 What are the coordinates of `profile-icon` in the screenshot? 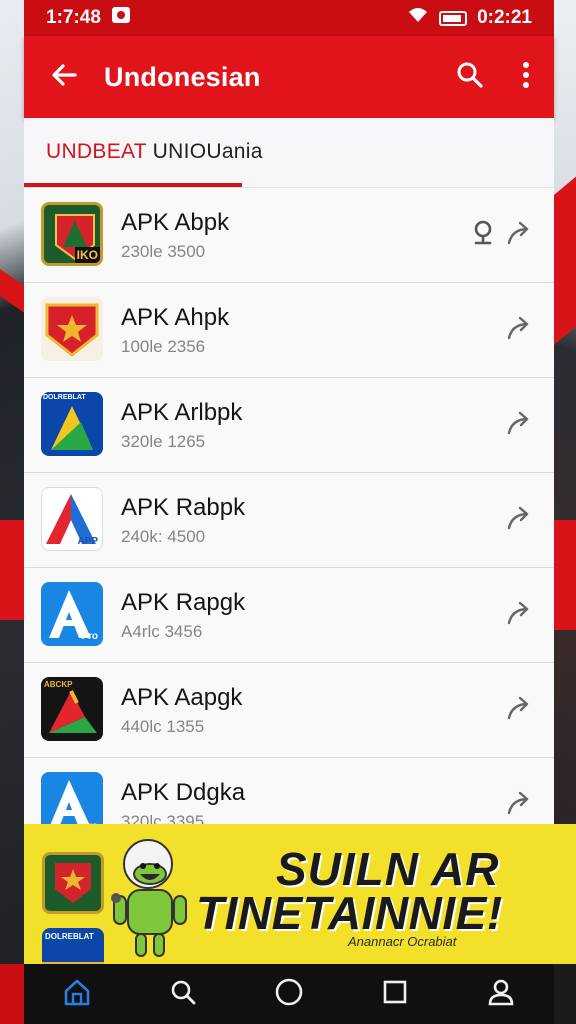 It's located at (501, 994).